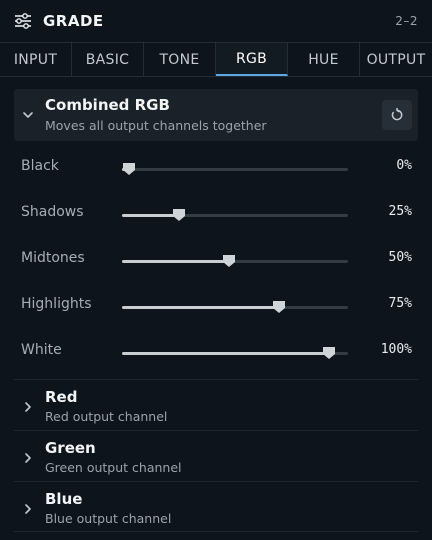 This screenshot has height=540, width=432. What do you see at coordinates (53, 258) in the screenshot?
I see `slider-label: Midtones` at bounding box center [53, 258].